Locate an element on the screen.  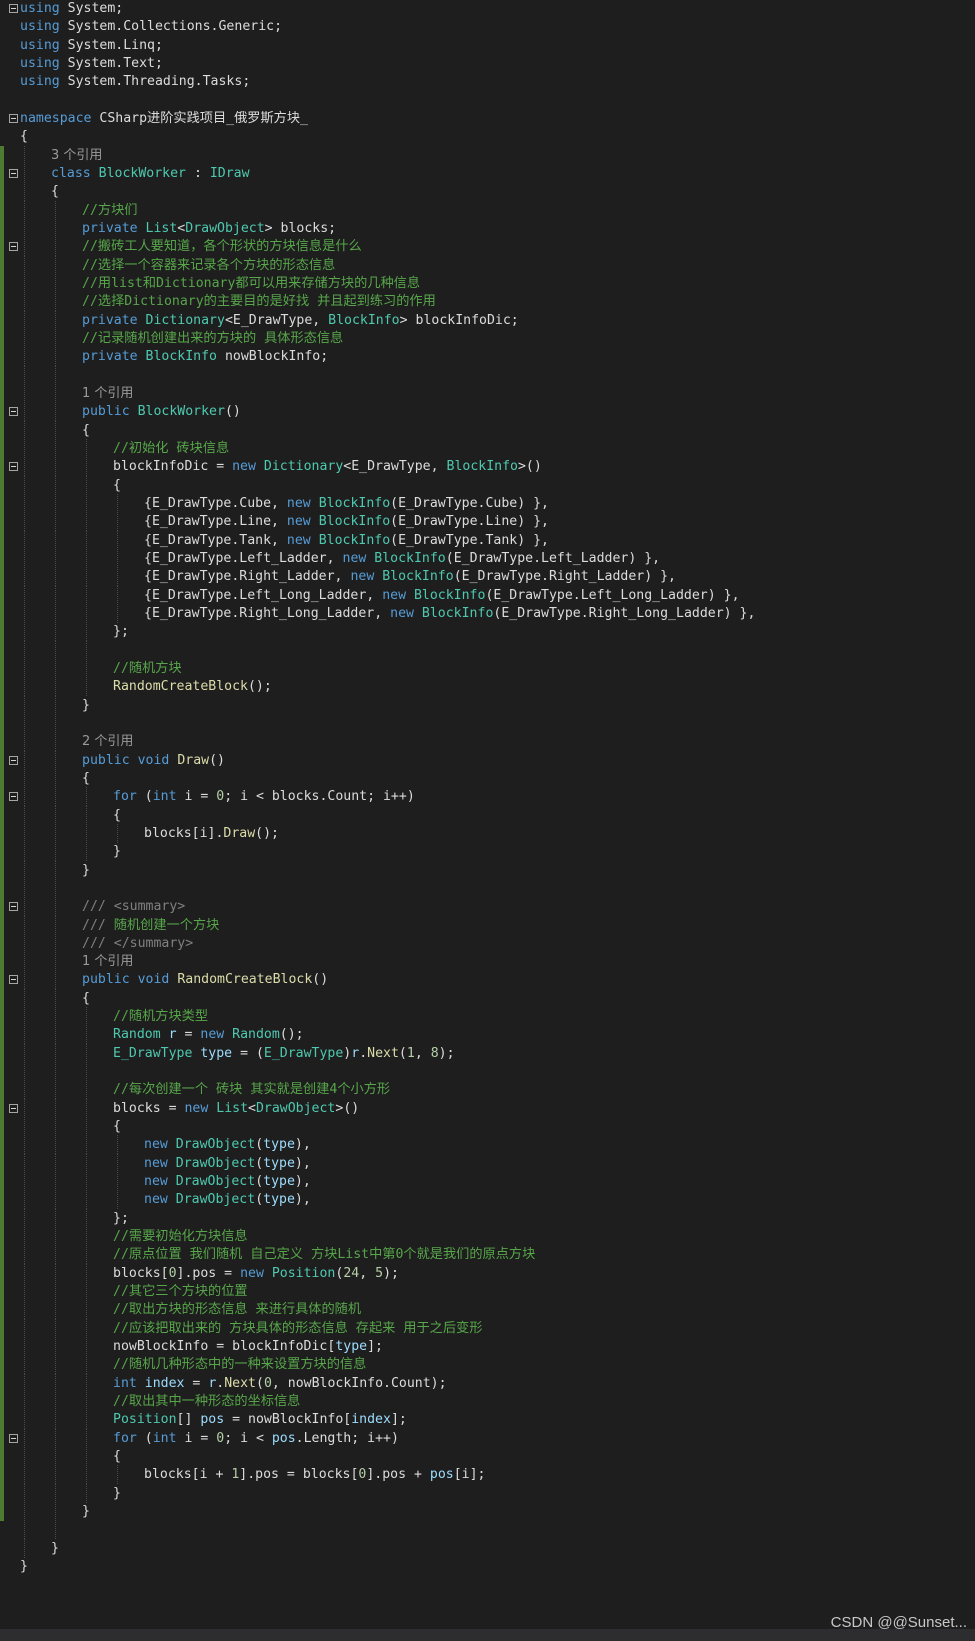
code-line: //取出其中一种形态的坐标信息 is located at coordinates (487, 1402).